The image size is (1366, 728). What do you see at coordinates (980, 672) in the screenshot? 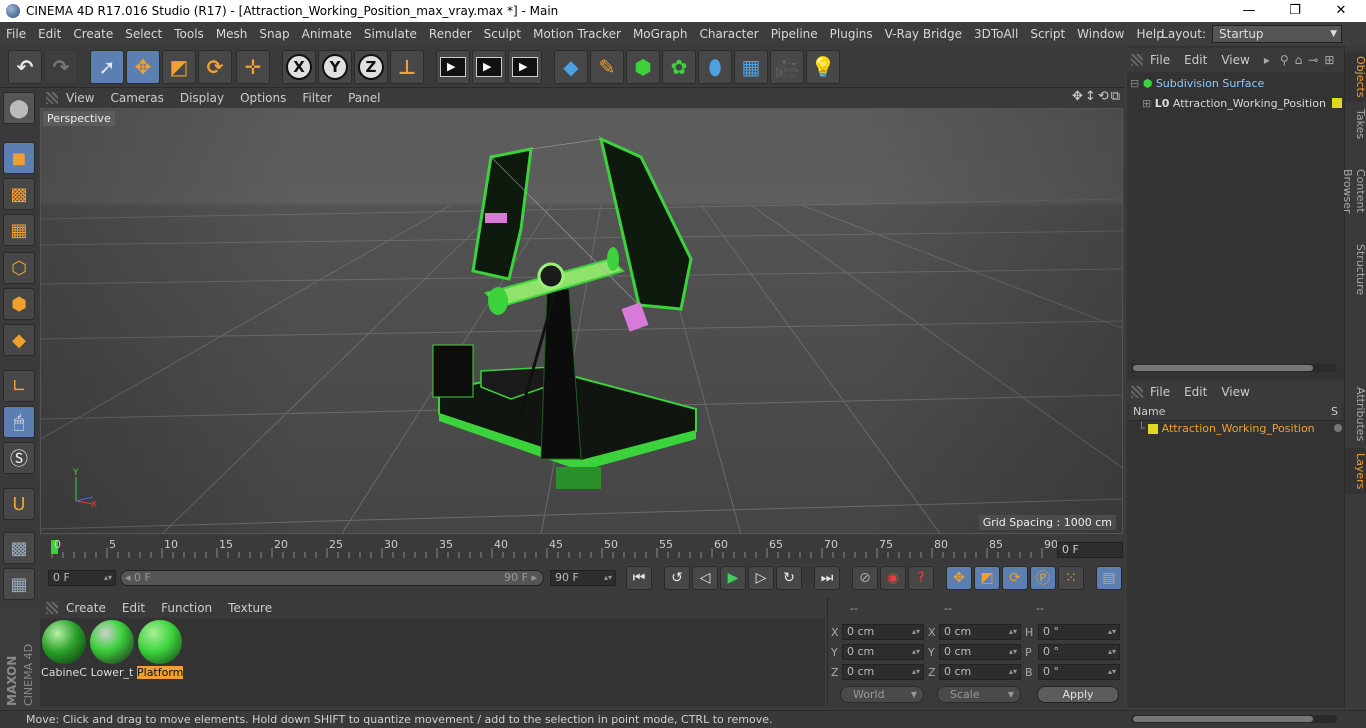
I see `size-z-field: 0 cm ▴▾` at bounding box center [980, 672].